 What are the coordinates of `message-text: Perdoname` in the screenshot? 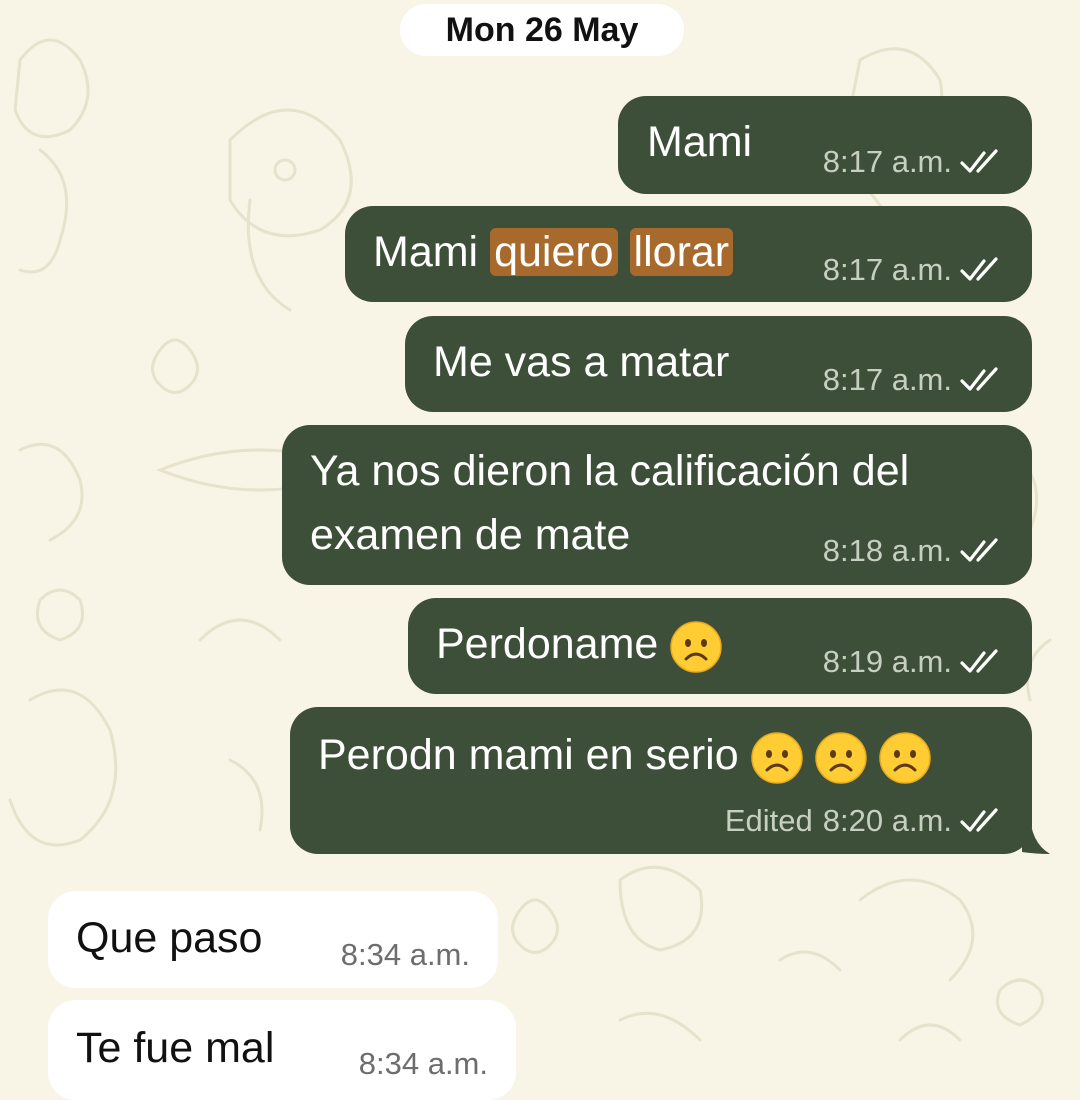 It's located at (579, 644).